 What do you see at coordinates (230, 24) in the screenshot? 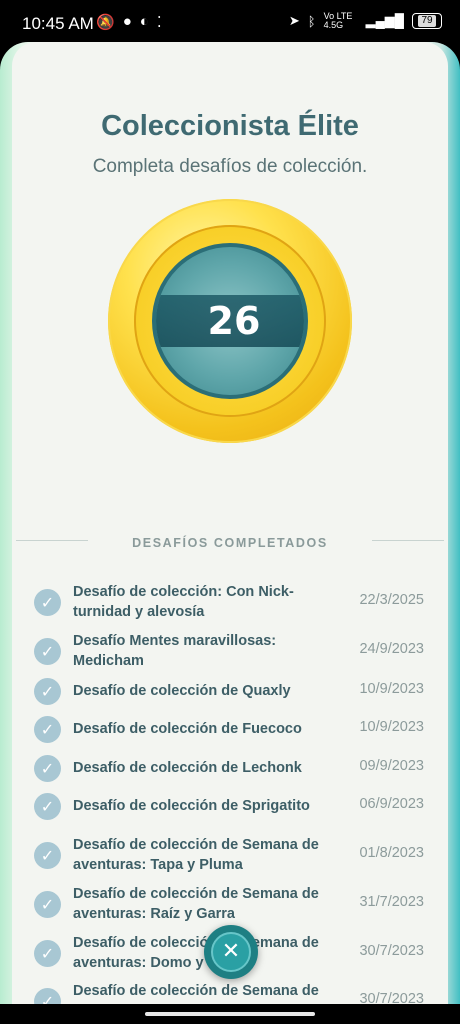
I see `status-bar: 10:45 AM 🔕 ● ◐ ⁚ ➤ ᛒ Vo LTE 4.5G ▂▄▆█ 79` at bounding box center [230, 24].